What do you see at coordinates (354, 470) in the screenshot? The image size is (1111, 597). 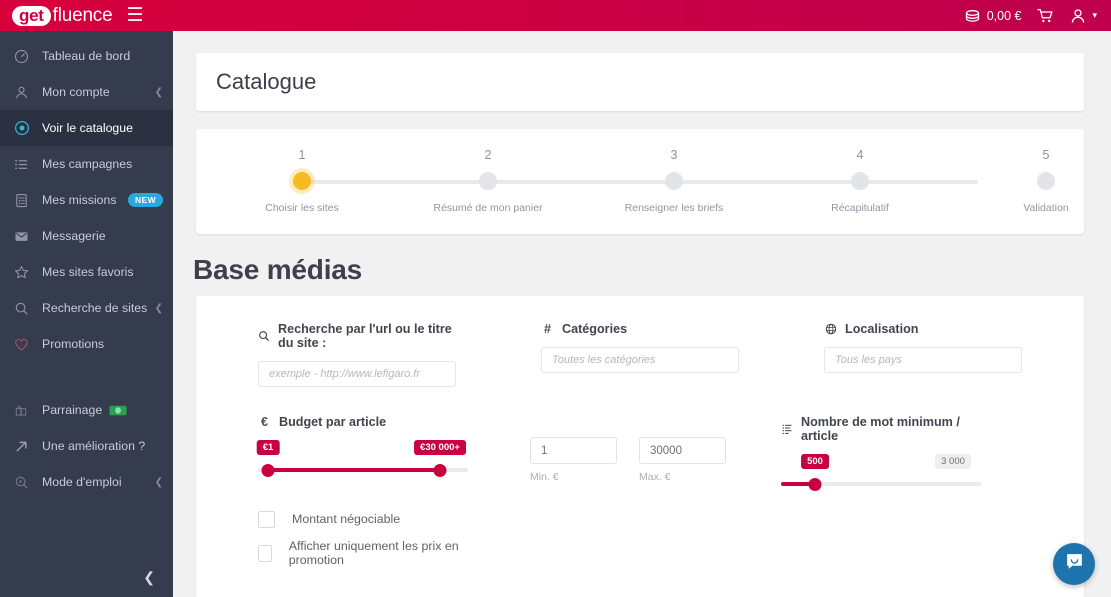 I see `slider-fill` at bounding box center [354, 470].